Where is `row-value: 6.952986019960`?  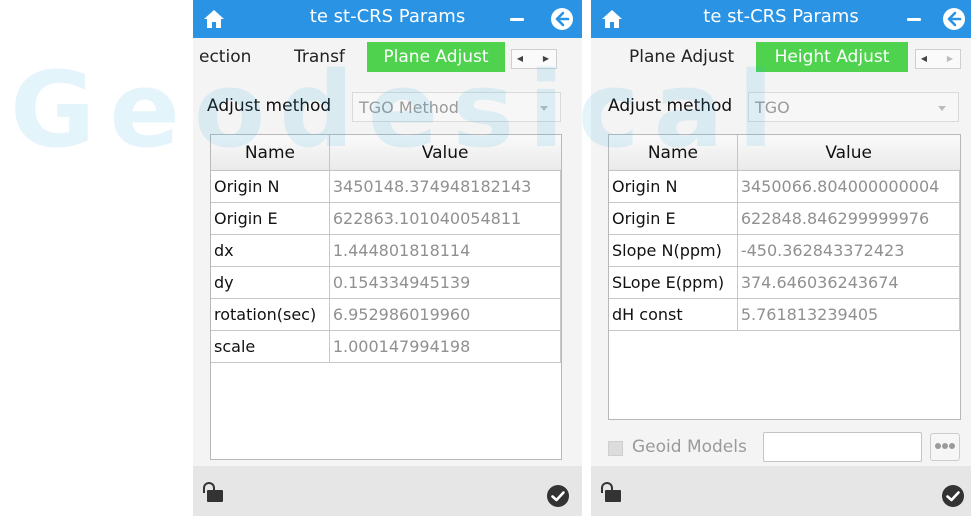
row-value: 6.952986019960 is located at coordinates (445, 314).